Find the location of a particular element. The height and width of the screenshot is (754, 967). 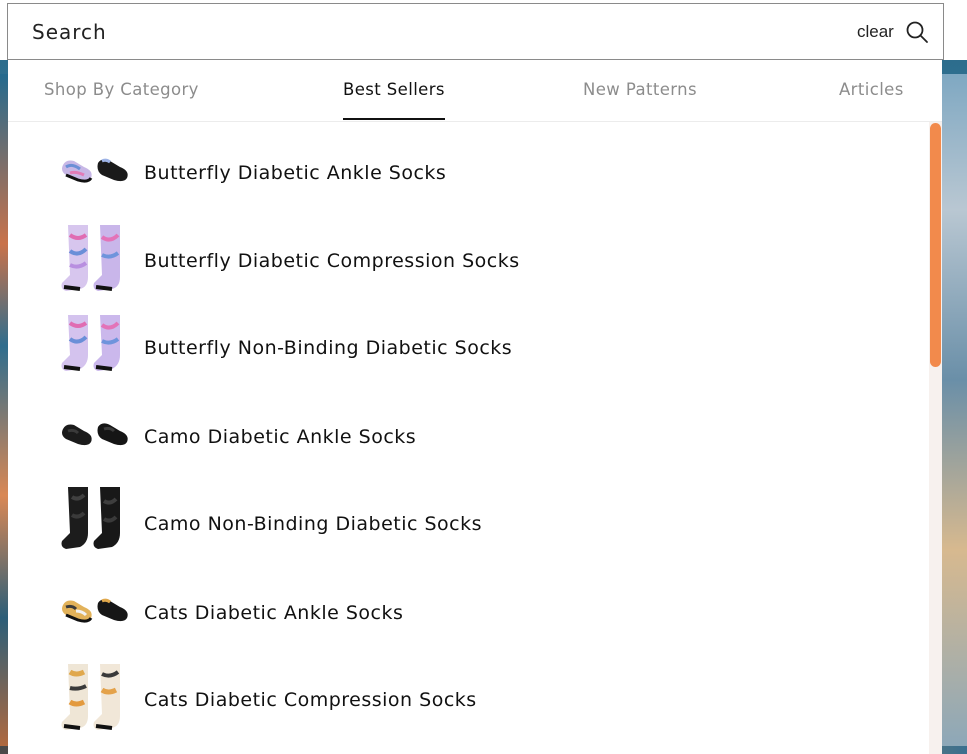

search-icon is located at coordinates (917, 32).